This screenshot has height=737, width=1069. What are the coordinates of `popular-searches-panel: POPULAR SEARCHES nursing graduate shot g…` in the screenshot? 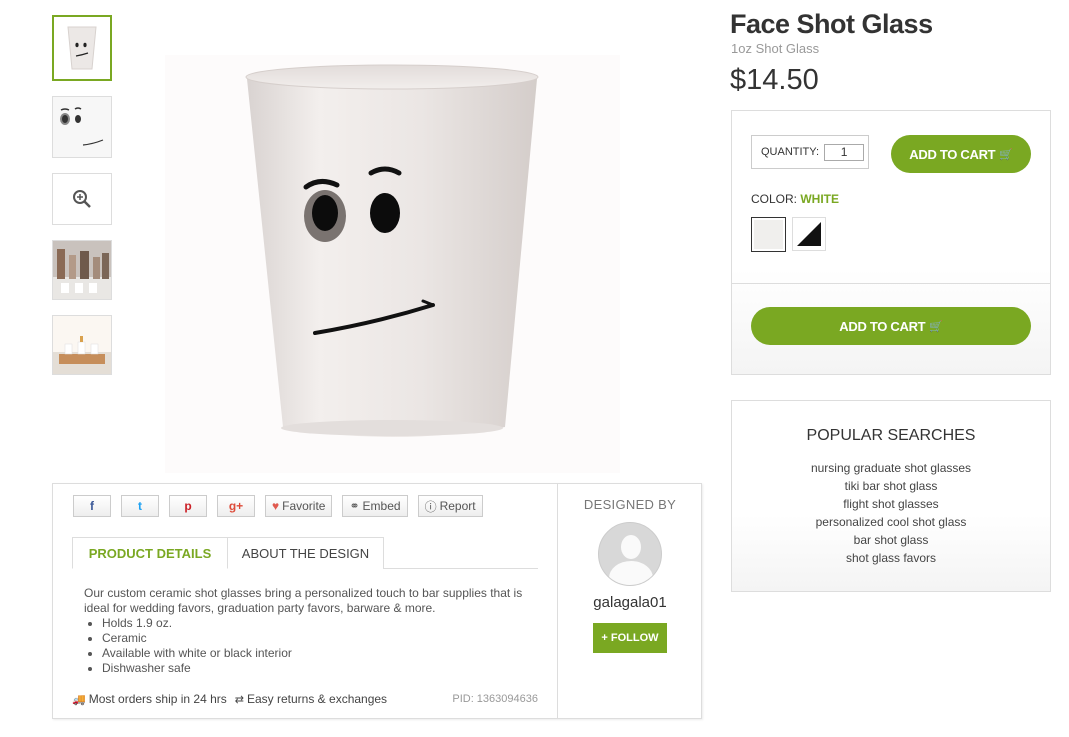 It's located at (891, 496).